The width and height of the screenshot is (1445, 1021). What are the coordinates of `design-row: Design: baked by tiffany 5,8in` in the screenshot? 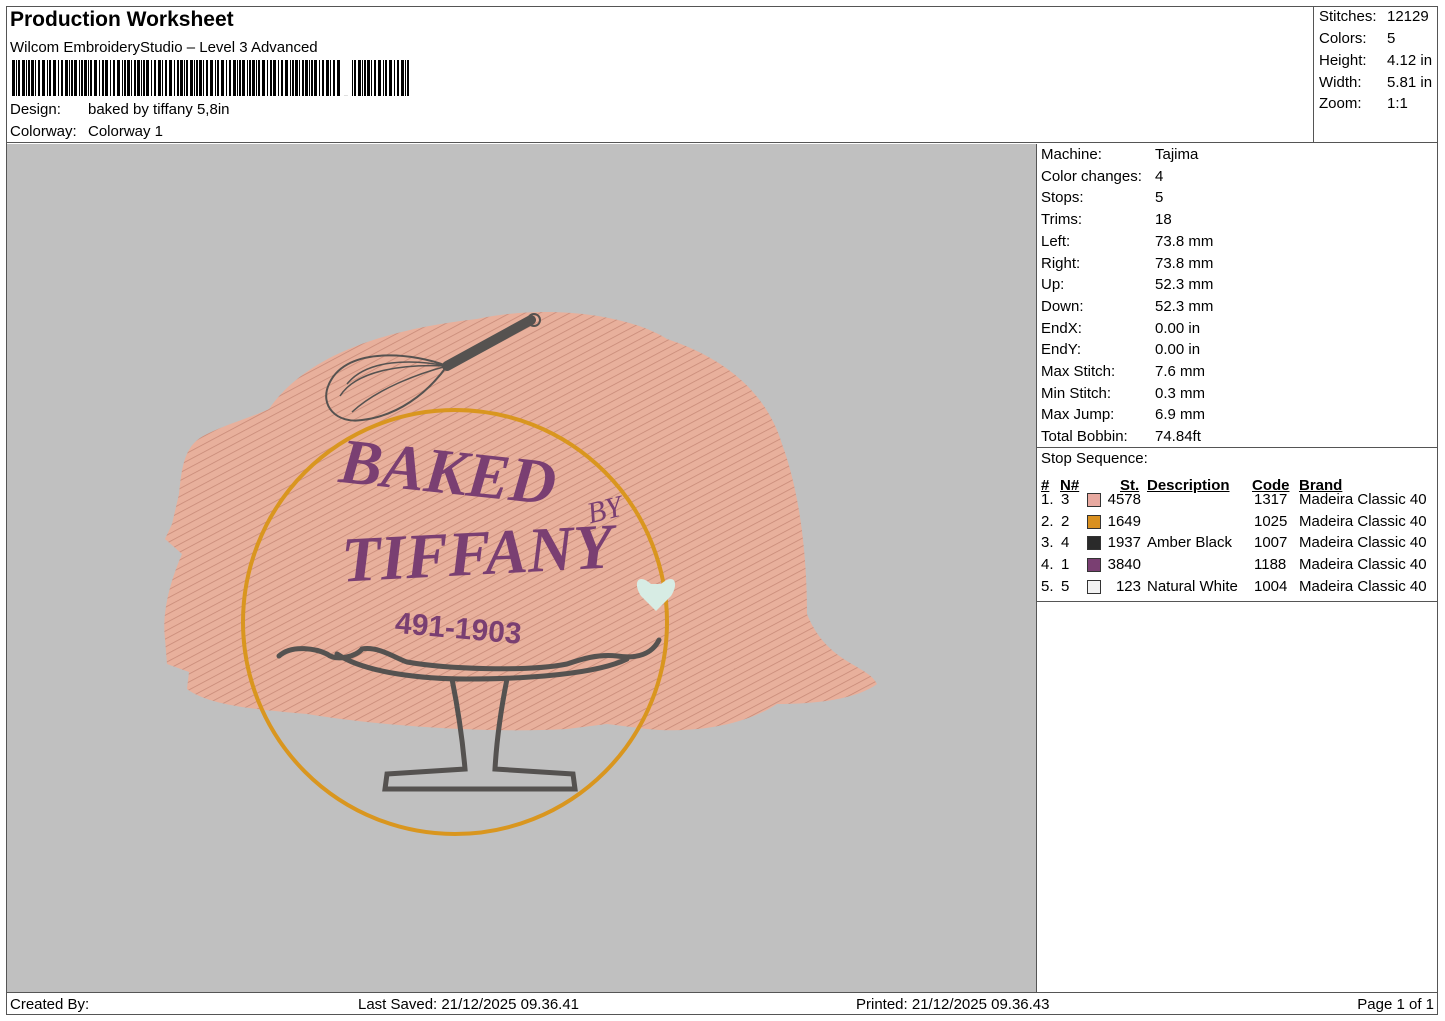 It's located at (120, 109).